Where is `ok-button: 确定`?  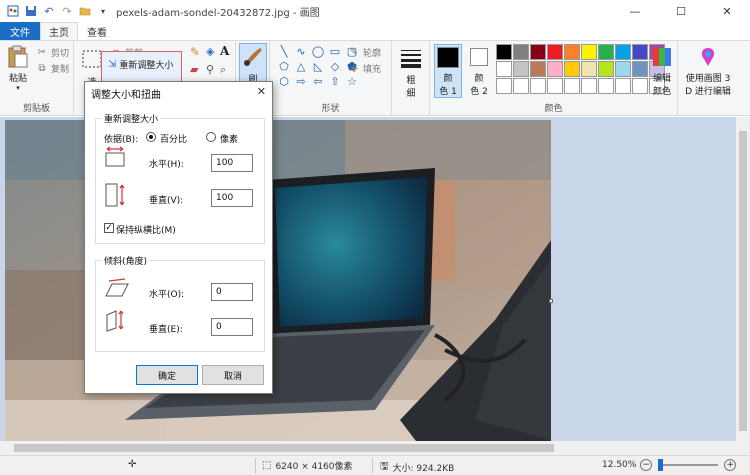
ok-button: 确定 is located at coordinates (167, 375).